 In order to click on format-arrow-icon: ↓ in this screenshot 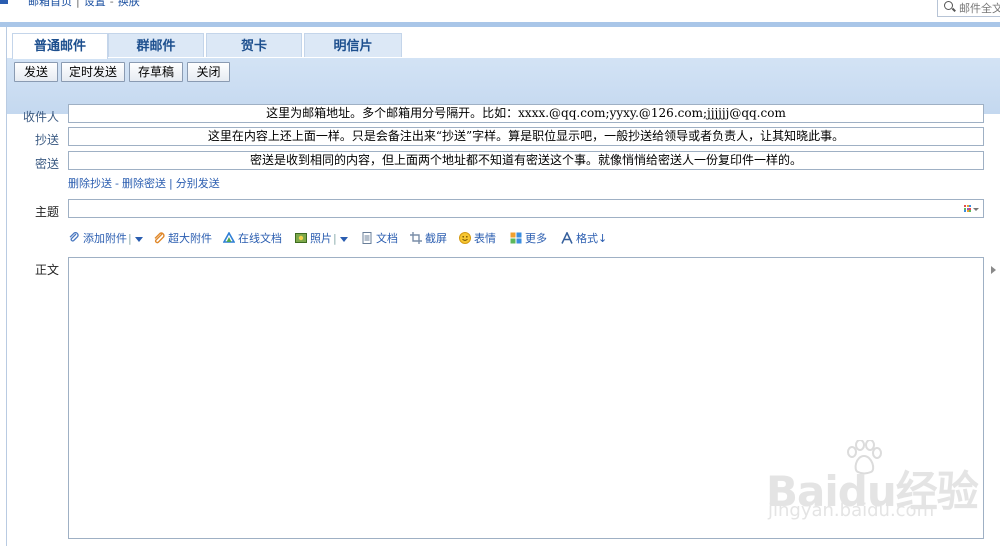, I will do `click(603, 238)`.